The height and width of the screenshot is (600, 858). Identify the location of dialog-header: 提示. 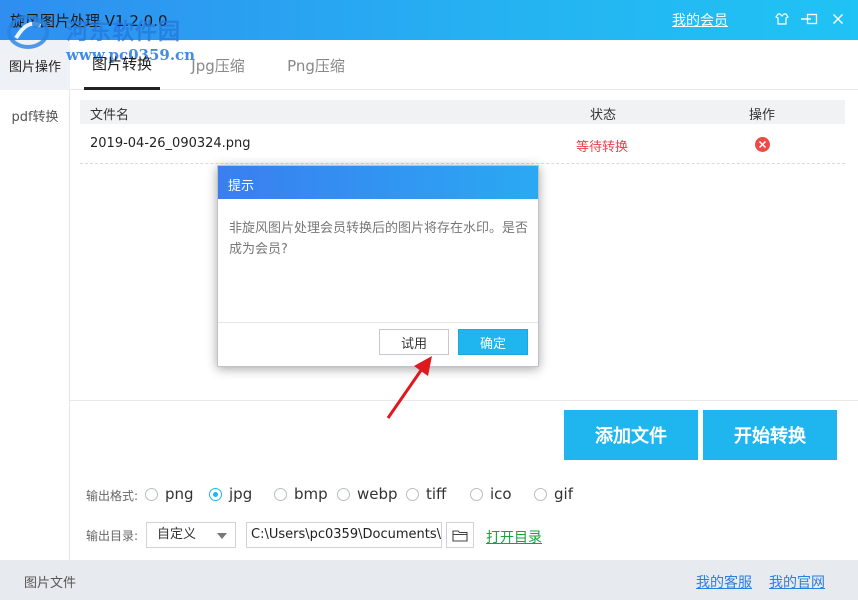
(378, 182).